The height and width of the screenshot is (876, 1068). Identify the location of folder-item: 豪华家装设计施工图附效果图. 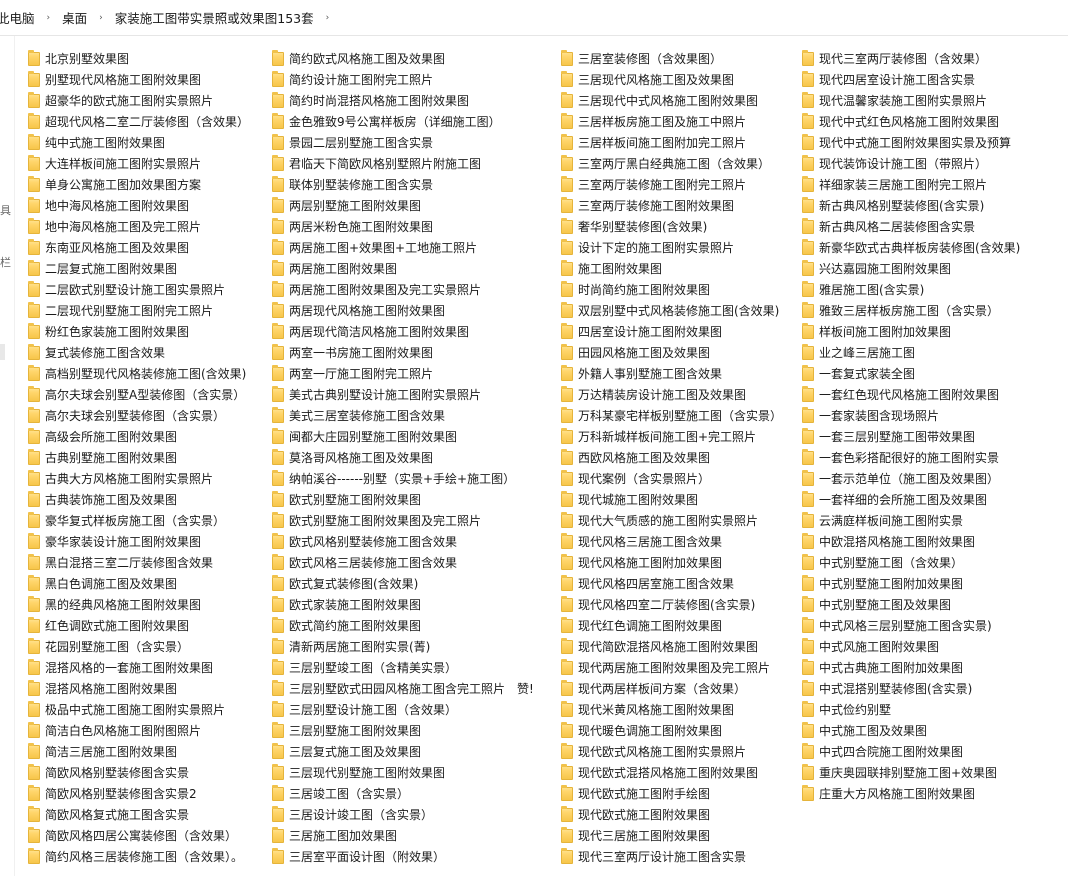
(138, 541).